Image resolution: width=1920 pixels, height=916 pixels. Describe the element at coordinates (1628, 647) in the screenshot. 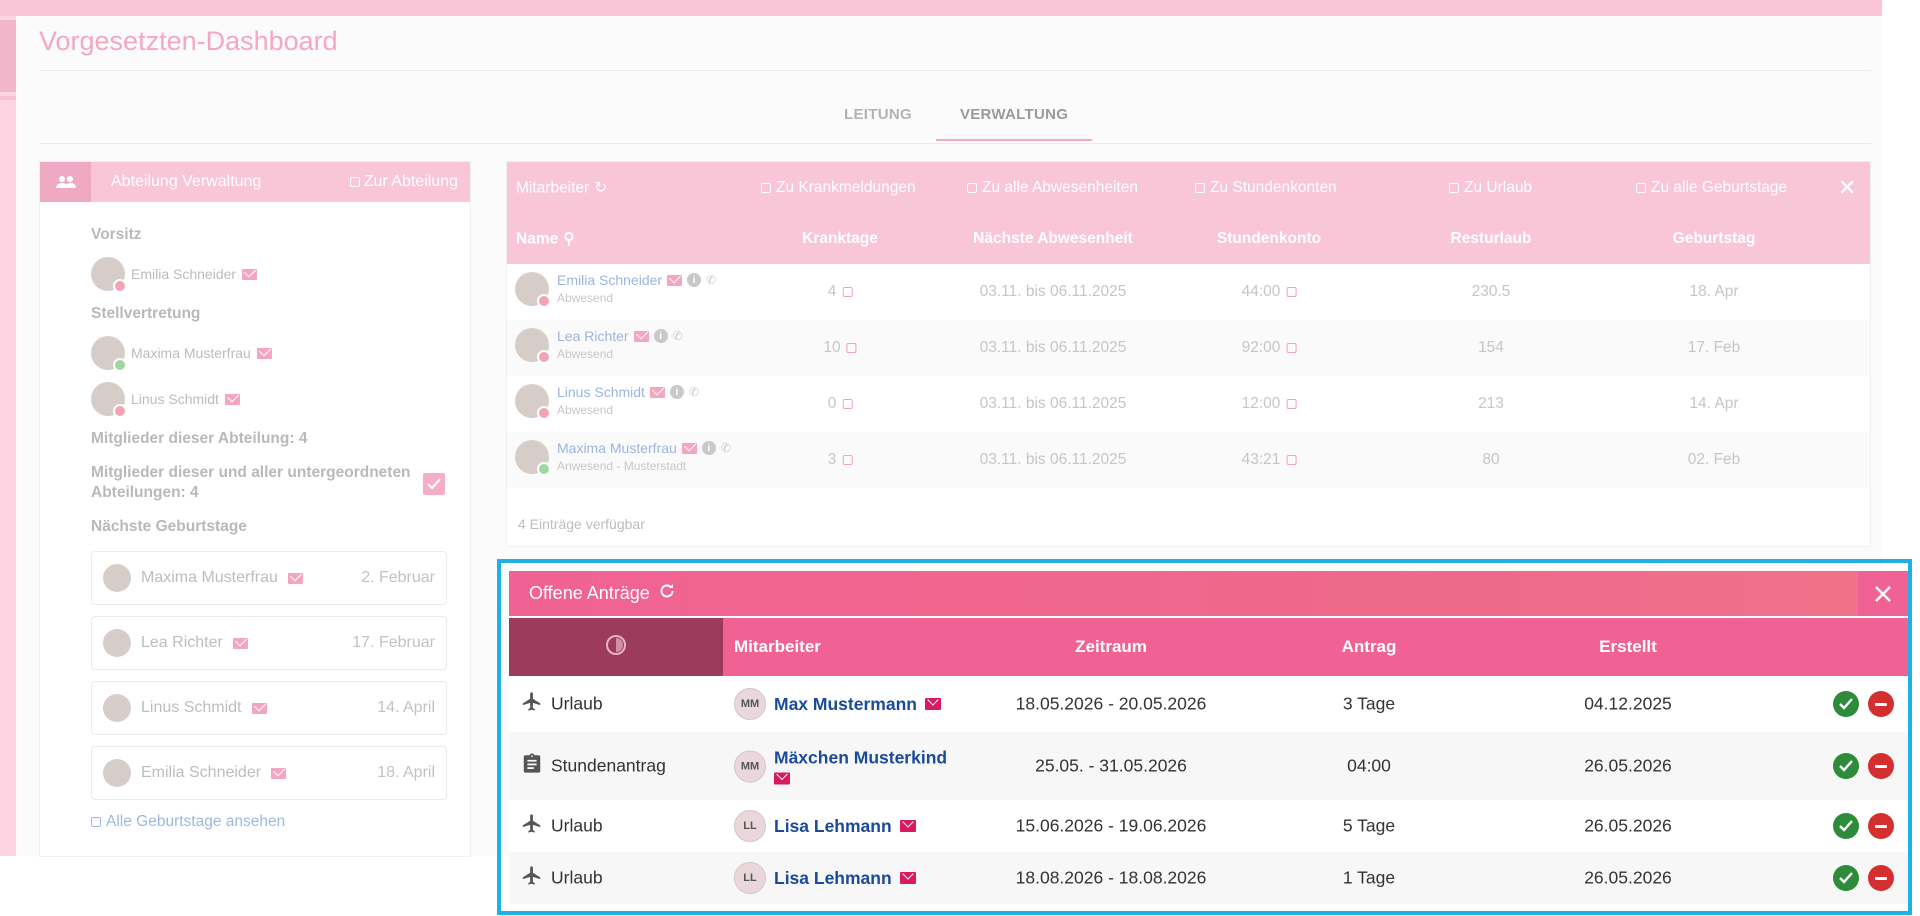

I see `created-column-header: Erstellt` at that location.